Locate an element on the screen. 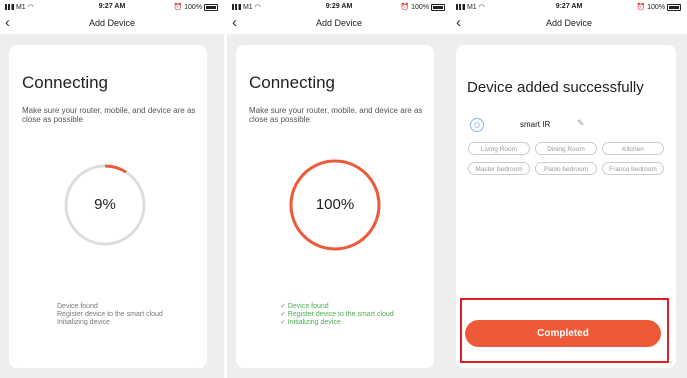 This screenshot has width=687, height=378. room-chip-franco-bedroom: Franco bedroom is located at coordinates (633, 168).